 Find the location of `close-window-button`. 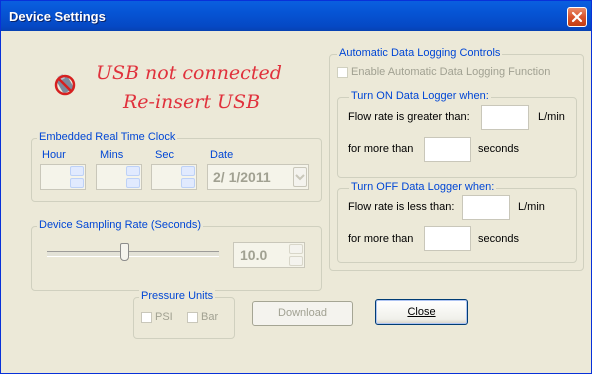

close-window-button is located at coordinates (577, 17).